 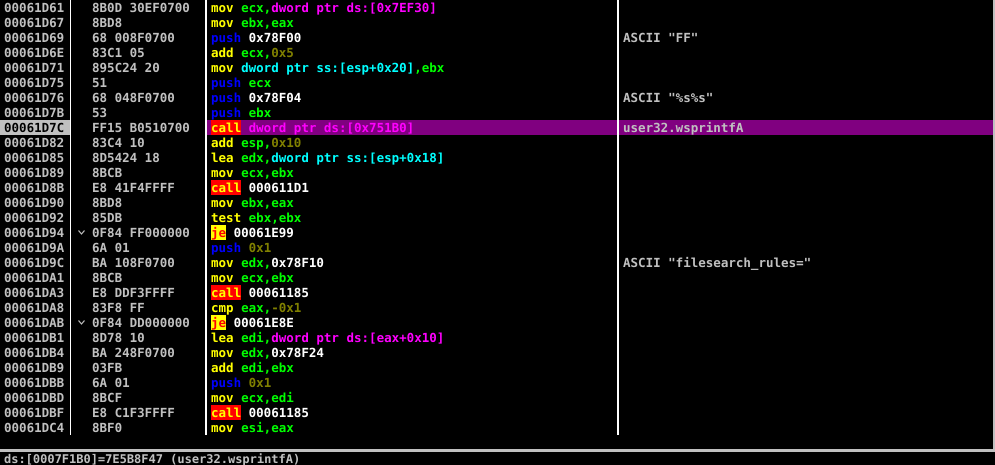 I want to click on hex-bytes: E8 C1F3FFFF, so click(x=133, y=412).